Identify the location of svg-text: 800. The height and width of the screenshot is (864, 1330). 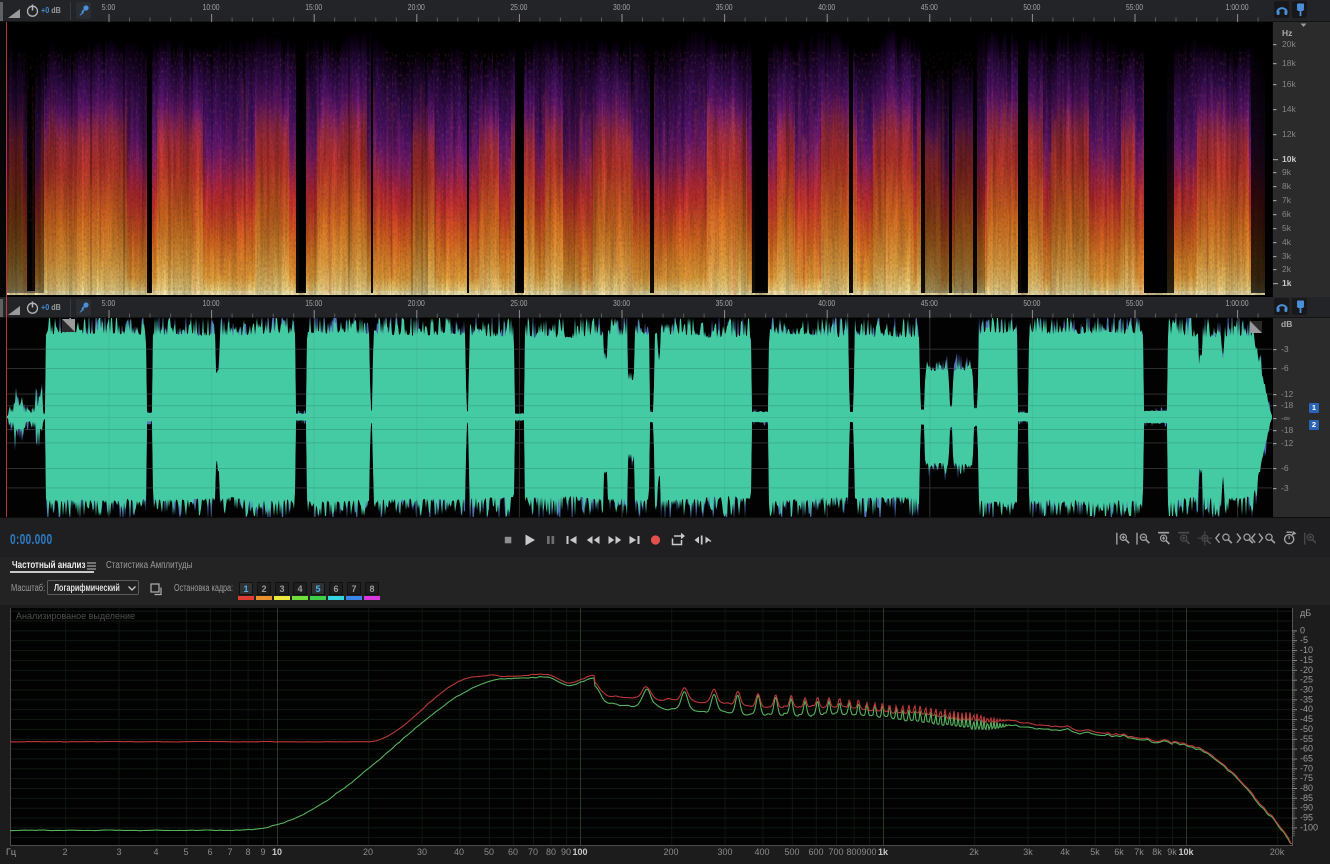
(853, 852).